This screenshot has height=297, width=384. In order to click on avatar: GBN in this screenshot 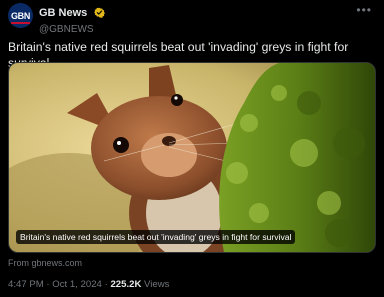, I will do `click(20, 15)`.